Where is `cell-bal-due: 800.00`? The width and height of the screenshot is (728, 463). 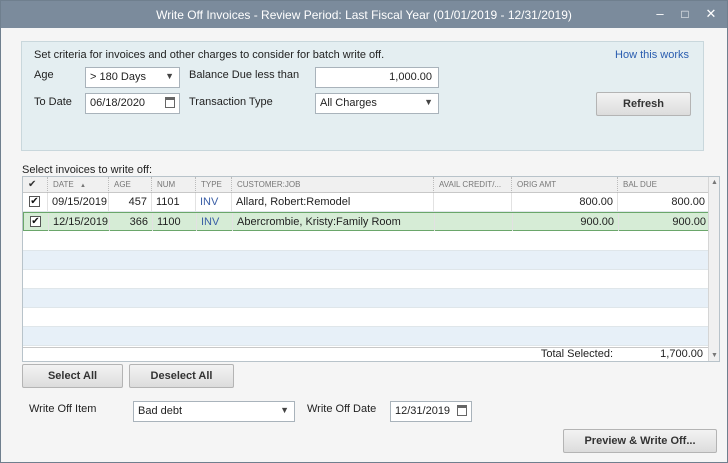 cell-bal-due: 800.00 is located at coordinates (663, 202).